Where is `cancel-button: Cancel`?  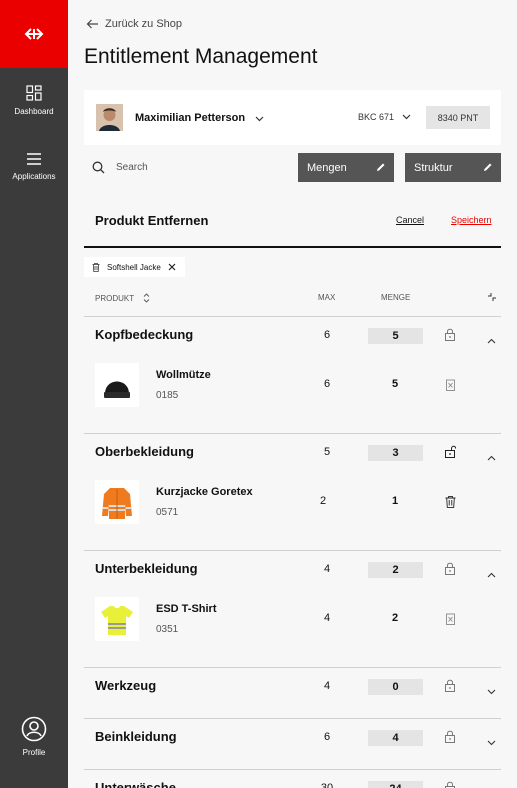
cancel-button: Cancel is located at coordinates (410, 220).